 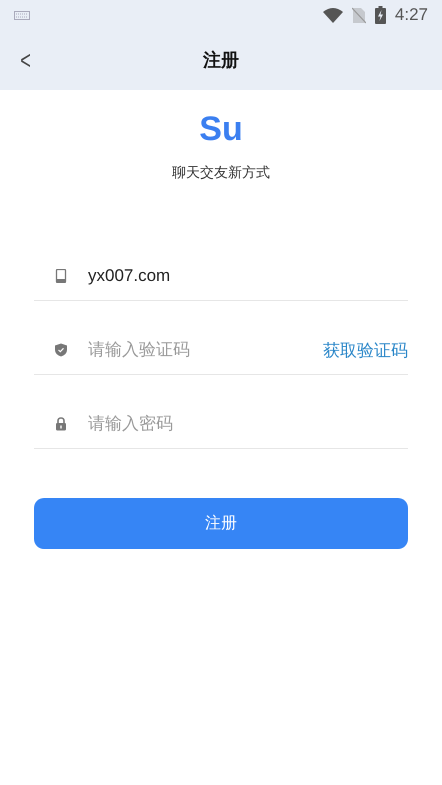 What do you see at coordinates (221, 60) in the screenshot?
I see `page-title: 注册` at bounding box center [221, 60].